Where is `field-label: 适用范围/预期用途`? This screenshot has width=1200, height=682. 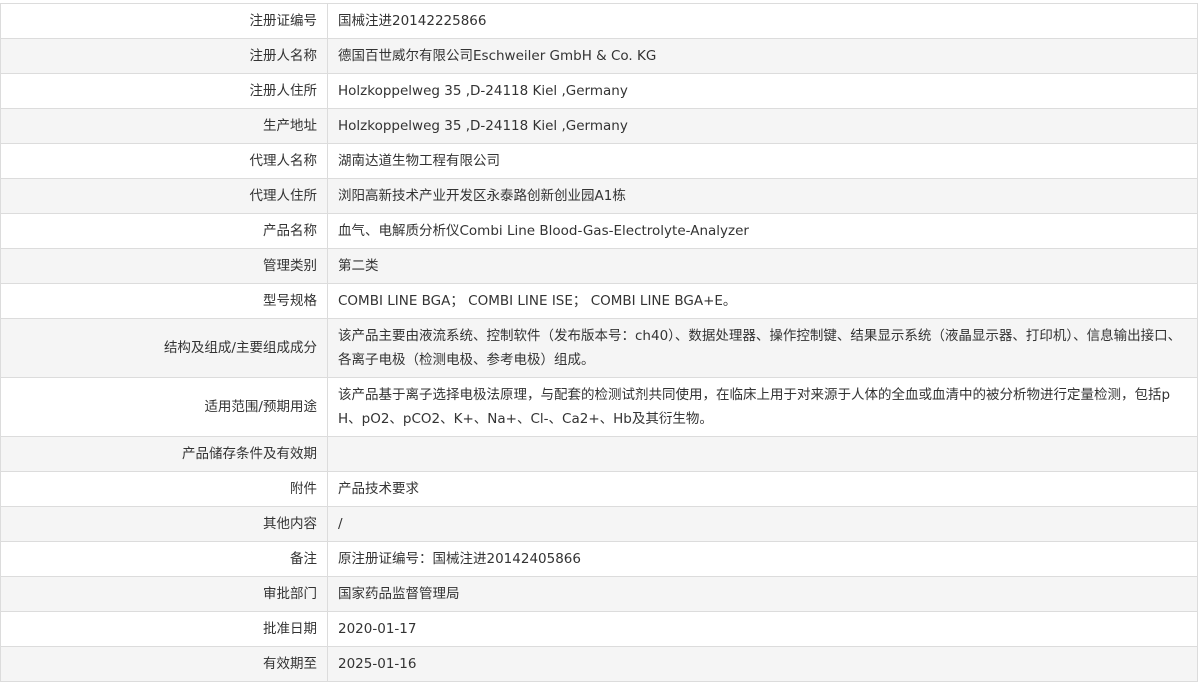 field-label: 适用范围/预期用途 is located at coordinates (164, 407).